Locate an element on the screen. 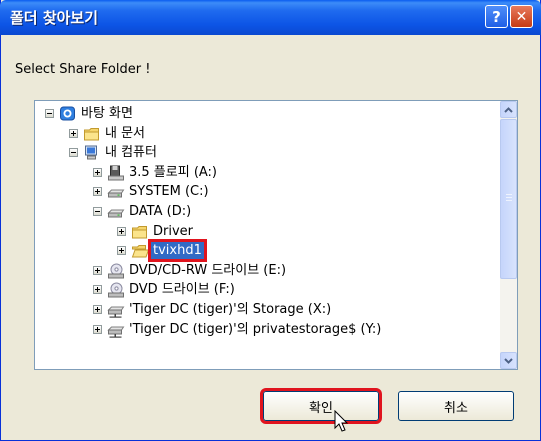 The width and height of the screenshot is (541, 441). ok-button-label: 확인 is located at coordinates (321, 408).